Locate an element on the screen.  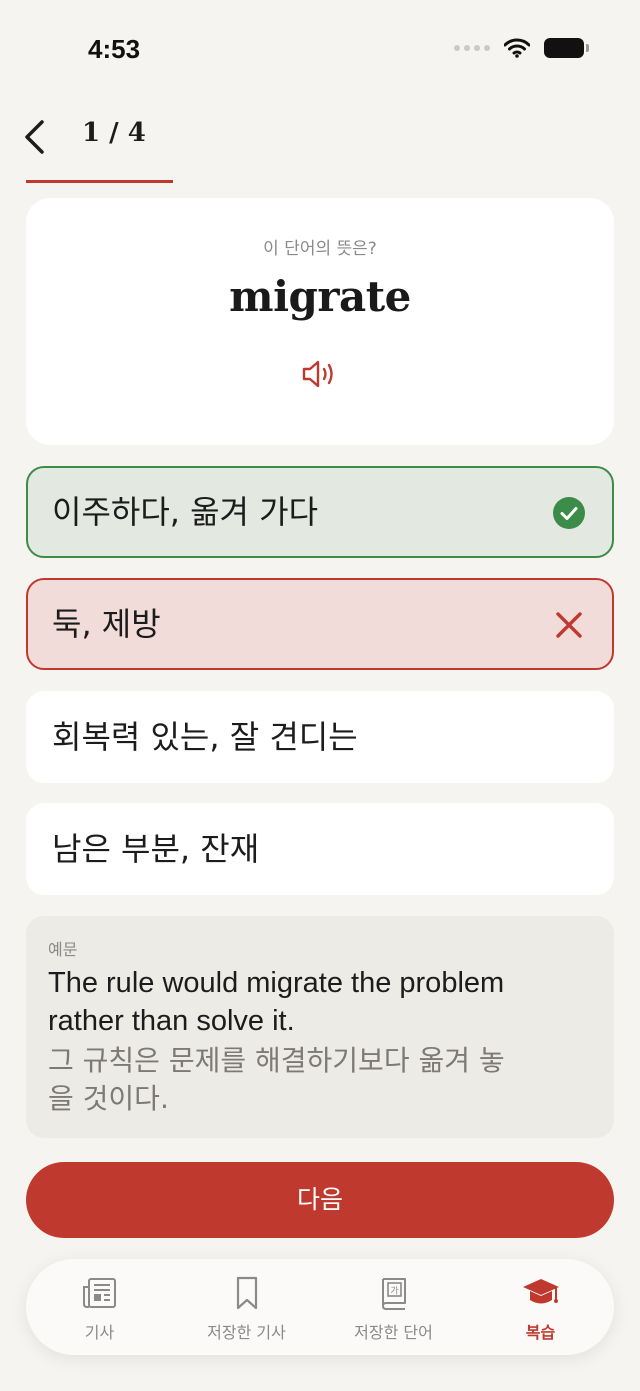
word-book-icon: 가 is located at coordinates (393, 1294).